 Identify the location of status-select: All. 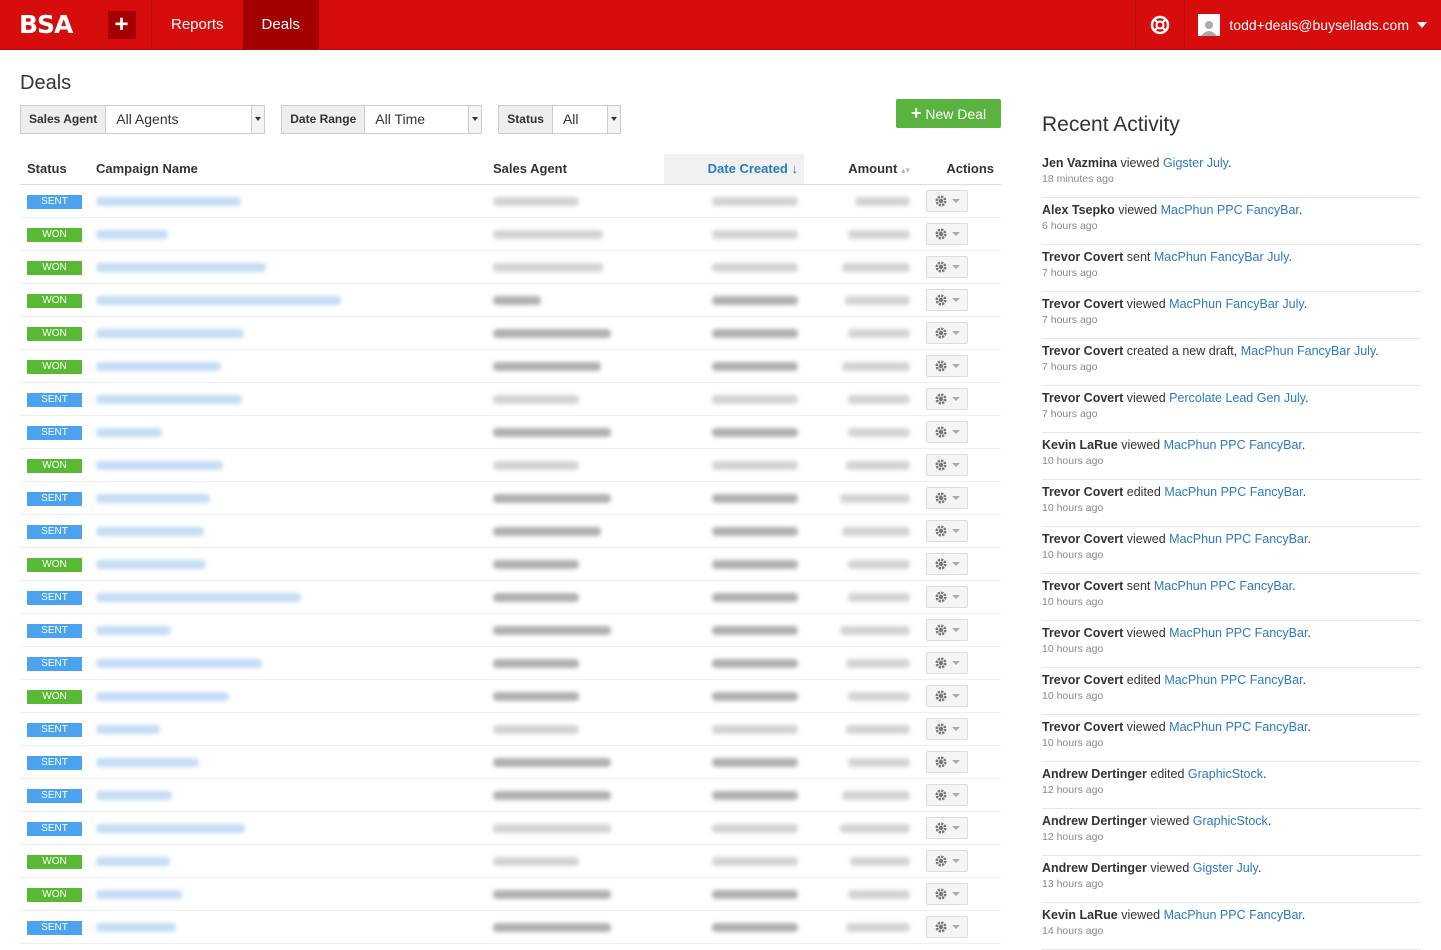
(586, 119).